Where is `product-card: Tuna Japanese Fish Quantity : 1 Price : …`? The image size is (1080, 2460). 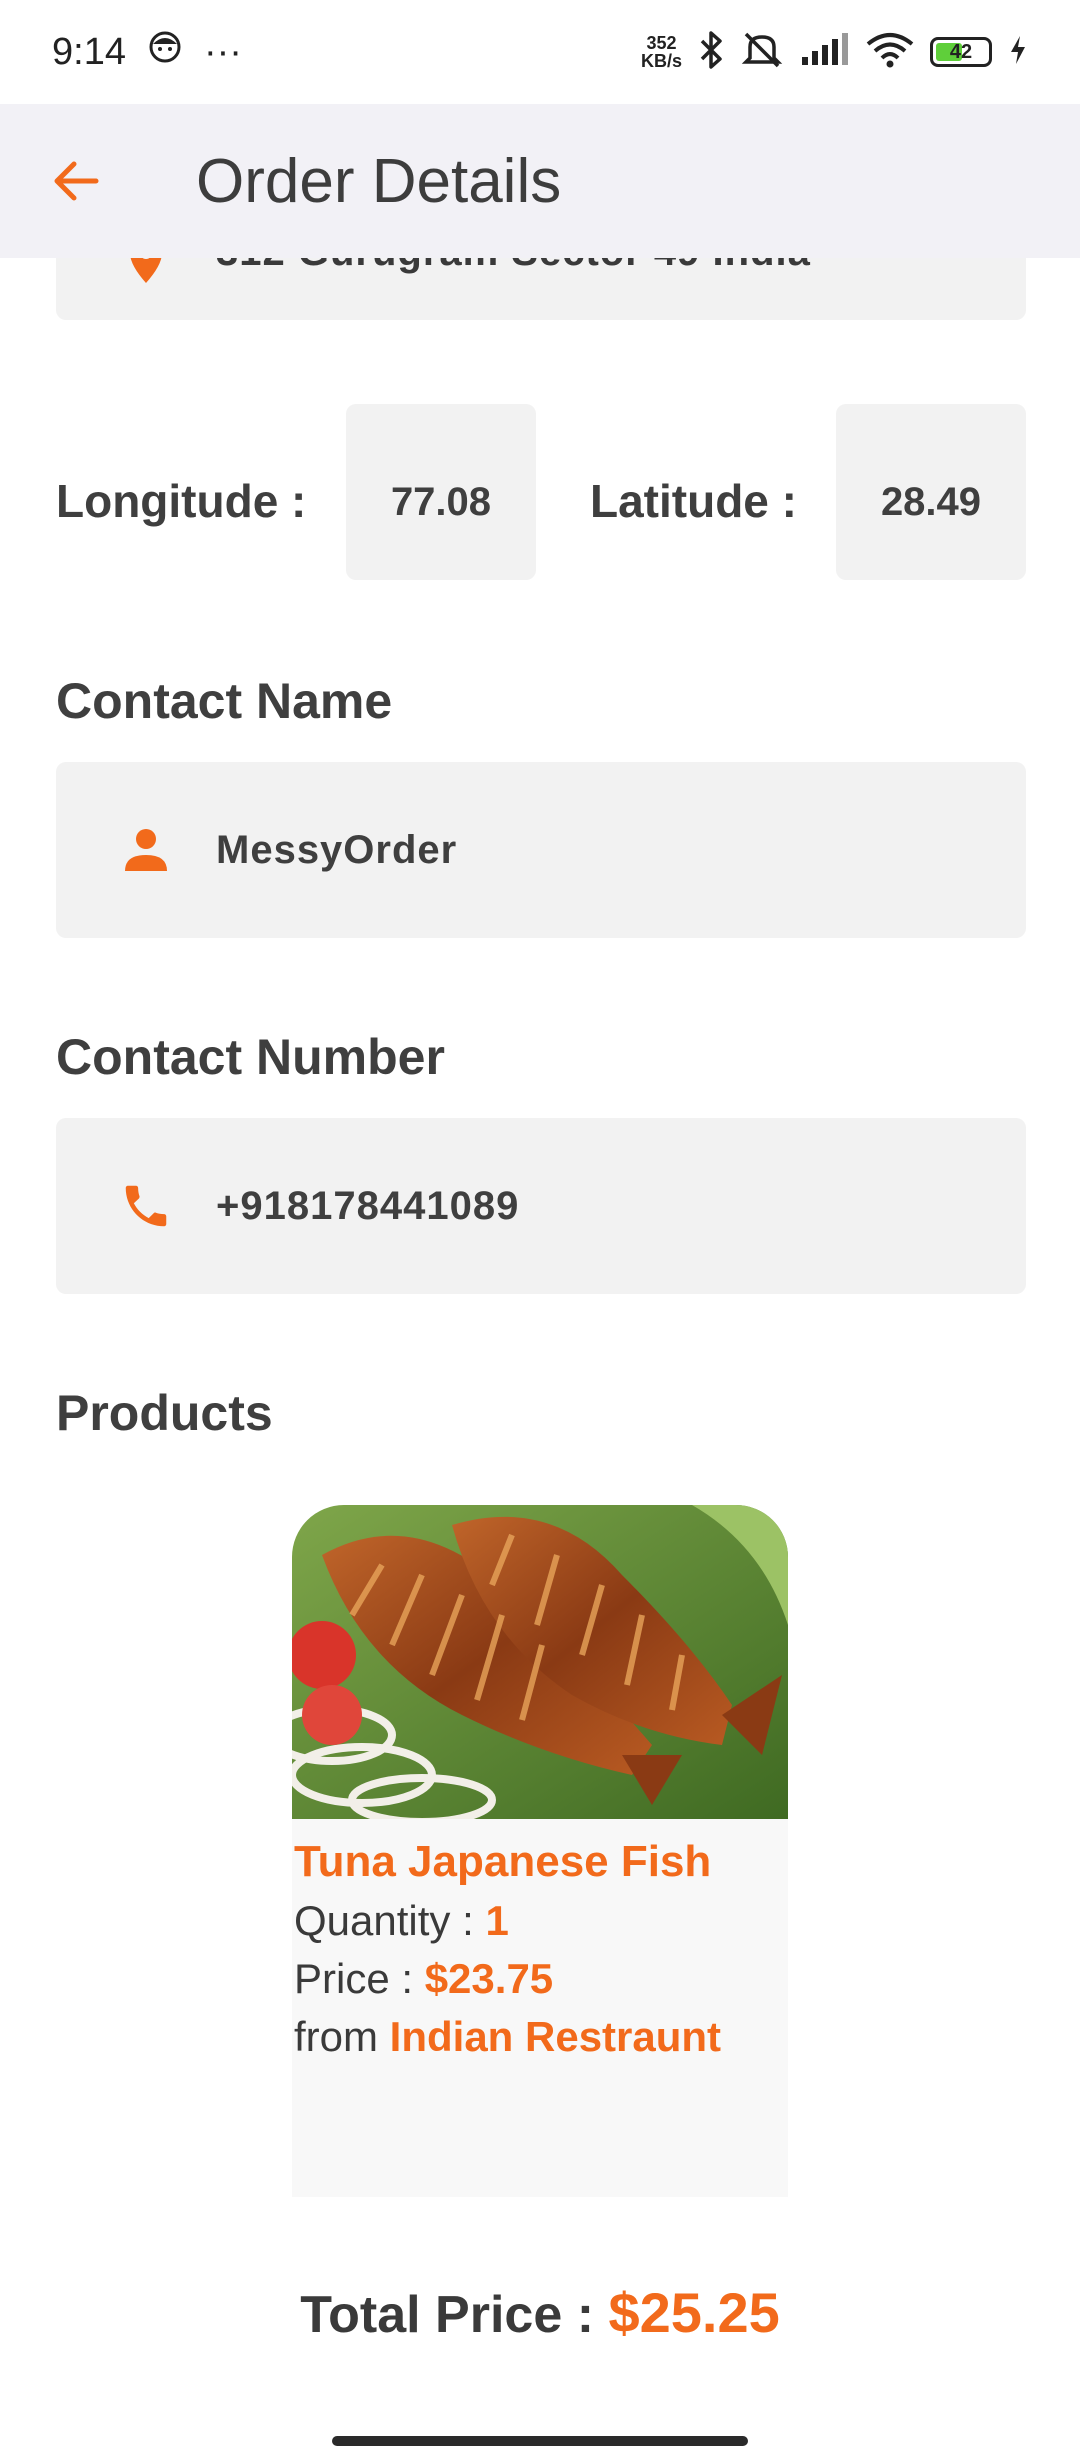
product-card: Tuna Japanese Fish Quantity : 1 Price : … is located at coordinates (540, 1851).